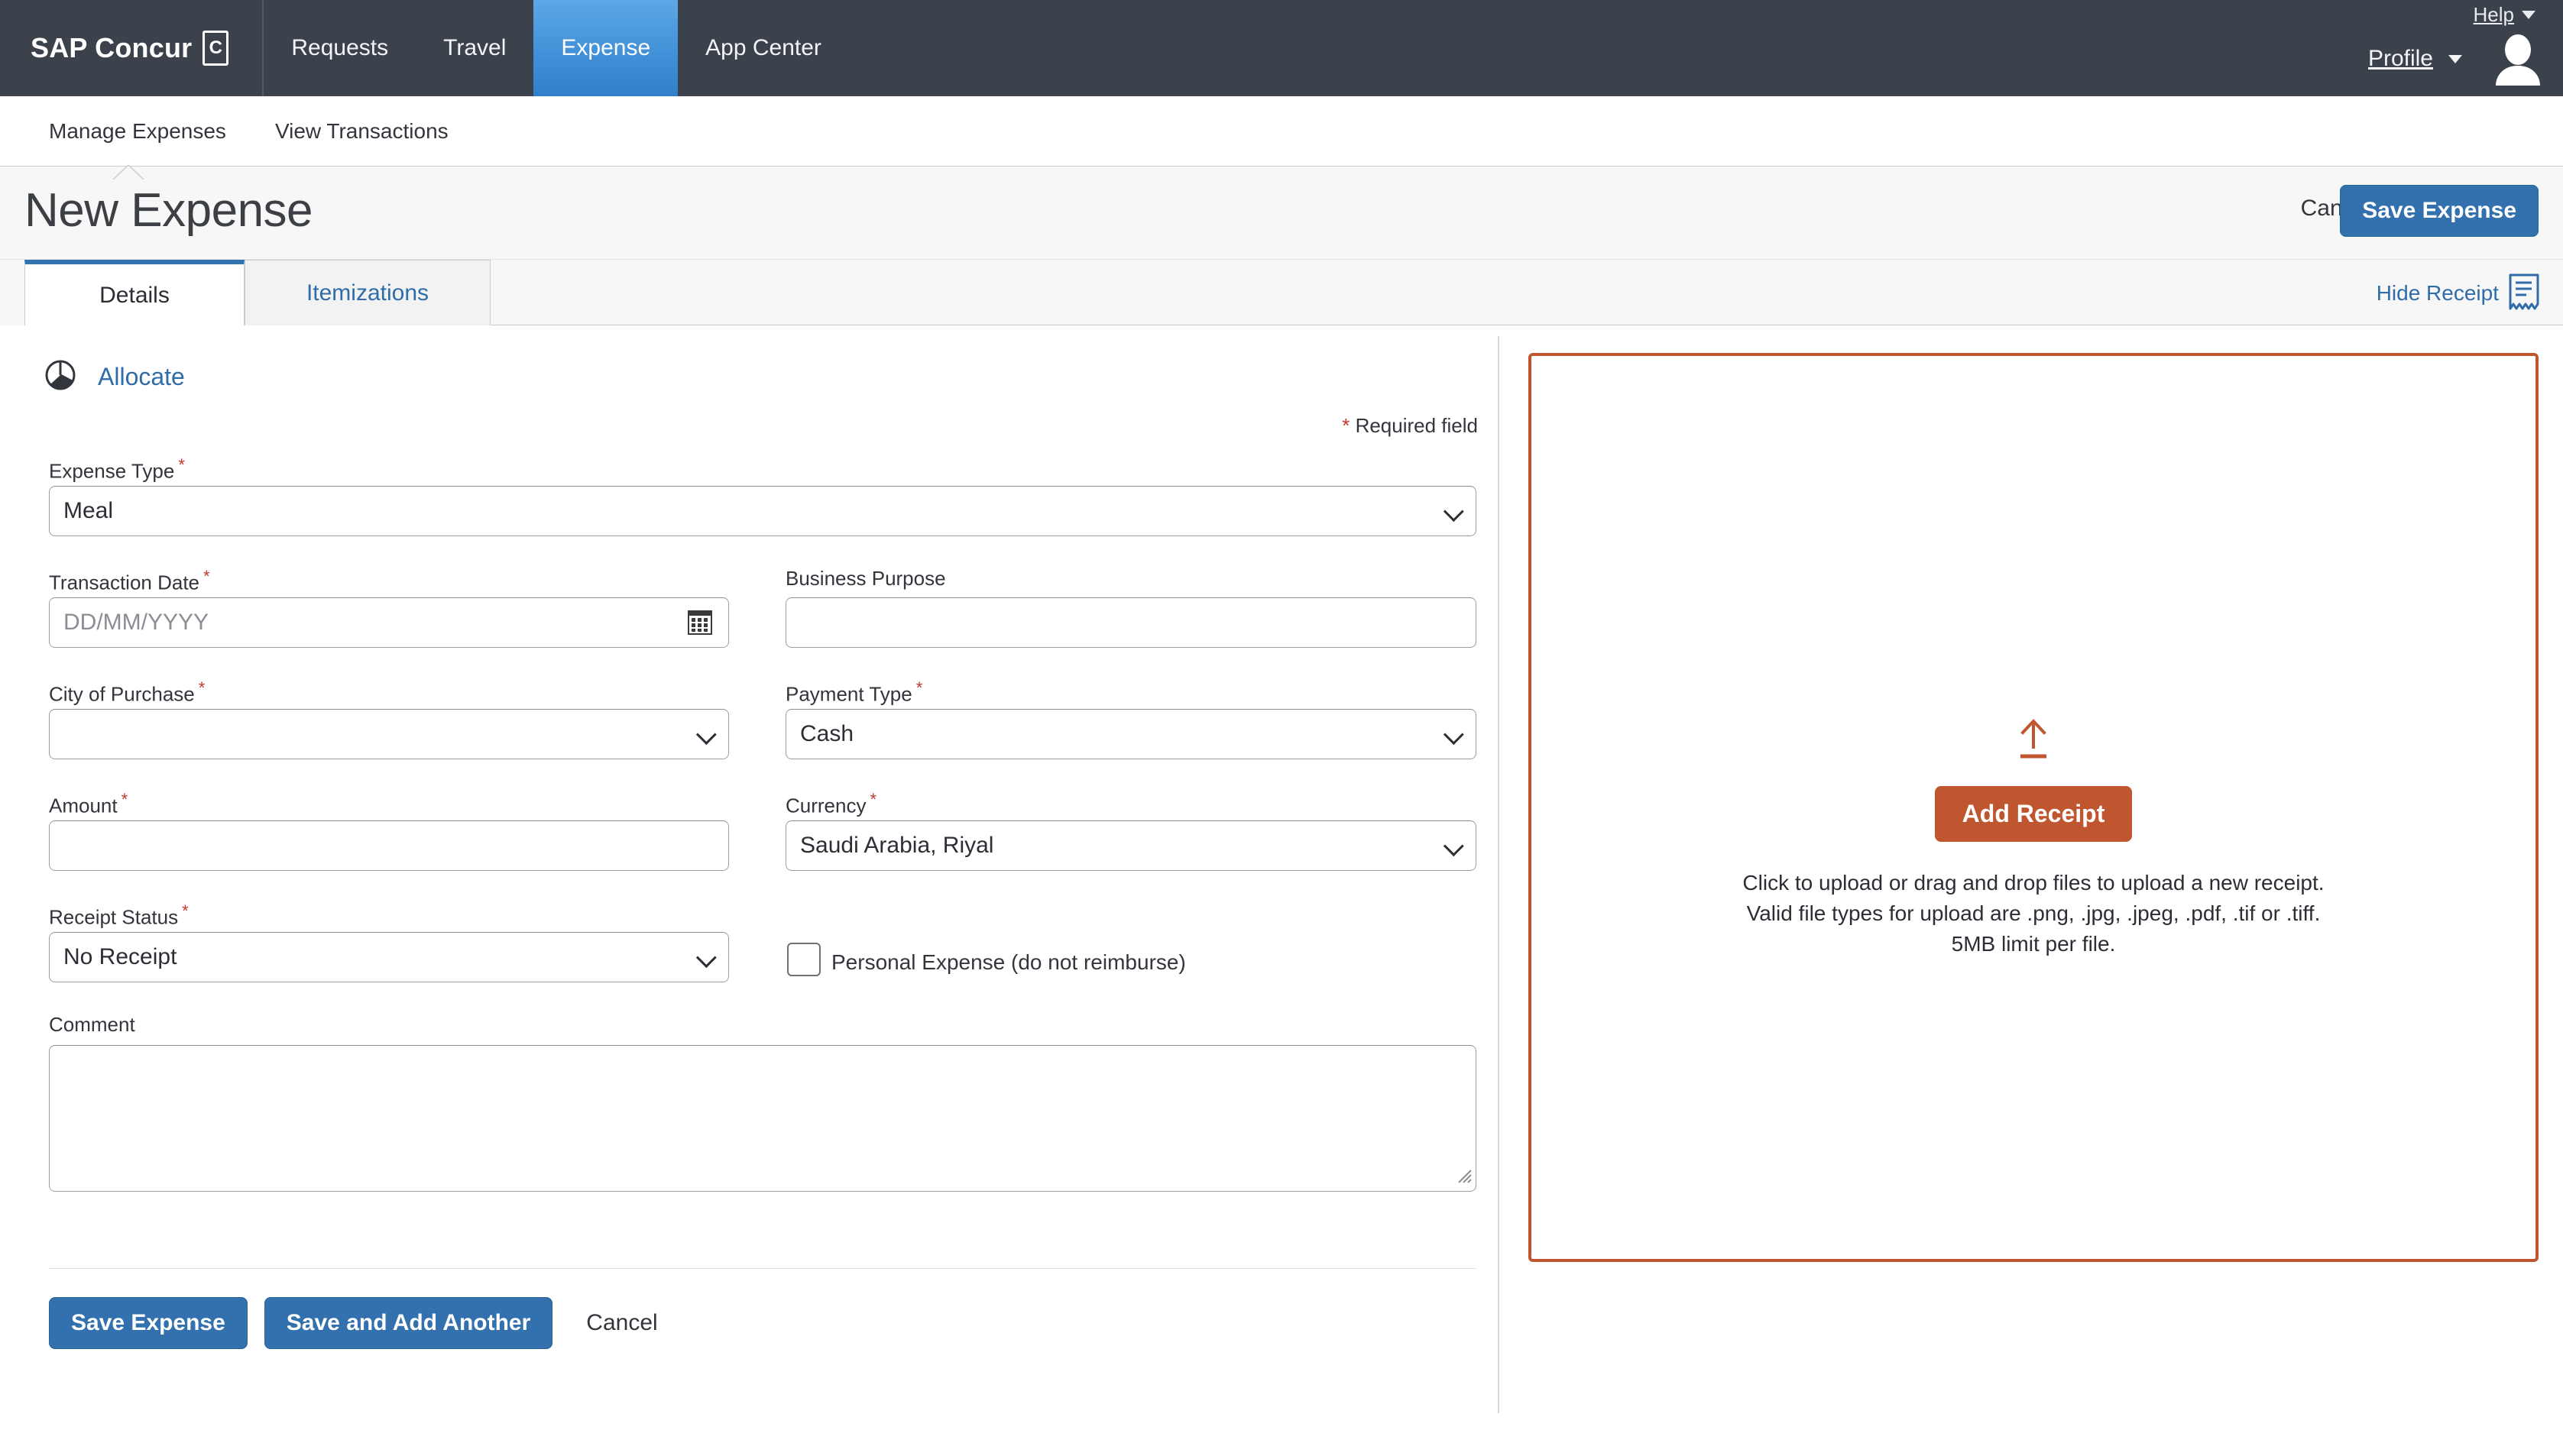 The image size is (2563, 1456). What do you see at coordinates (129, 580) in the screenshot?
I see `transaction-date-label: Transaction Date *` at bounding box center [129, 580].